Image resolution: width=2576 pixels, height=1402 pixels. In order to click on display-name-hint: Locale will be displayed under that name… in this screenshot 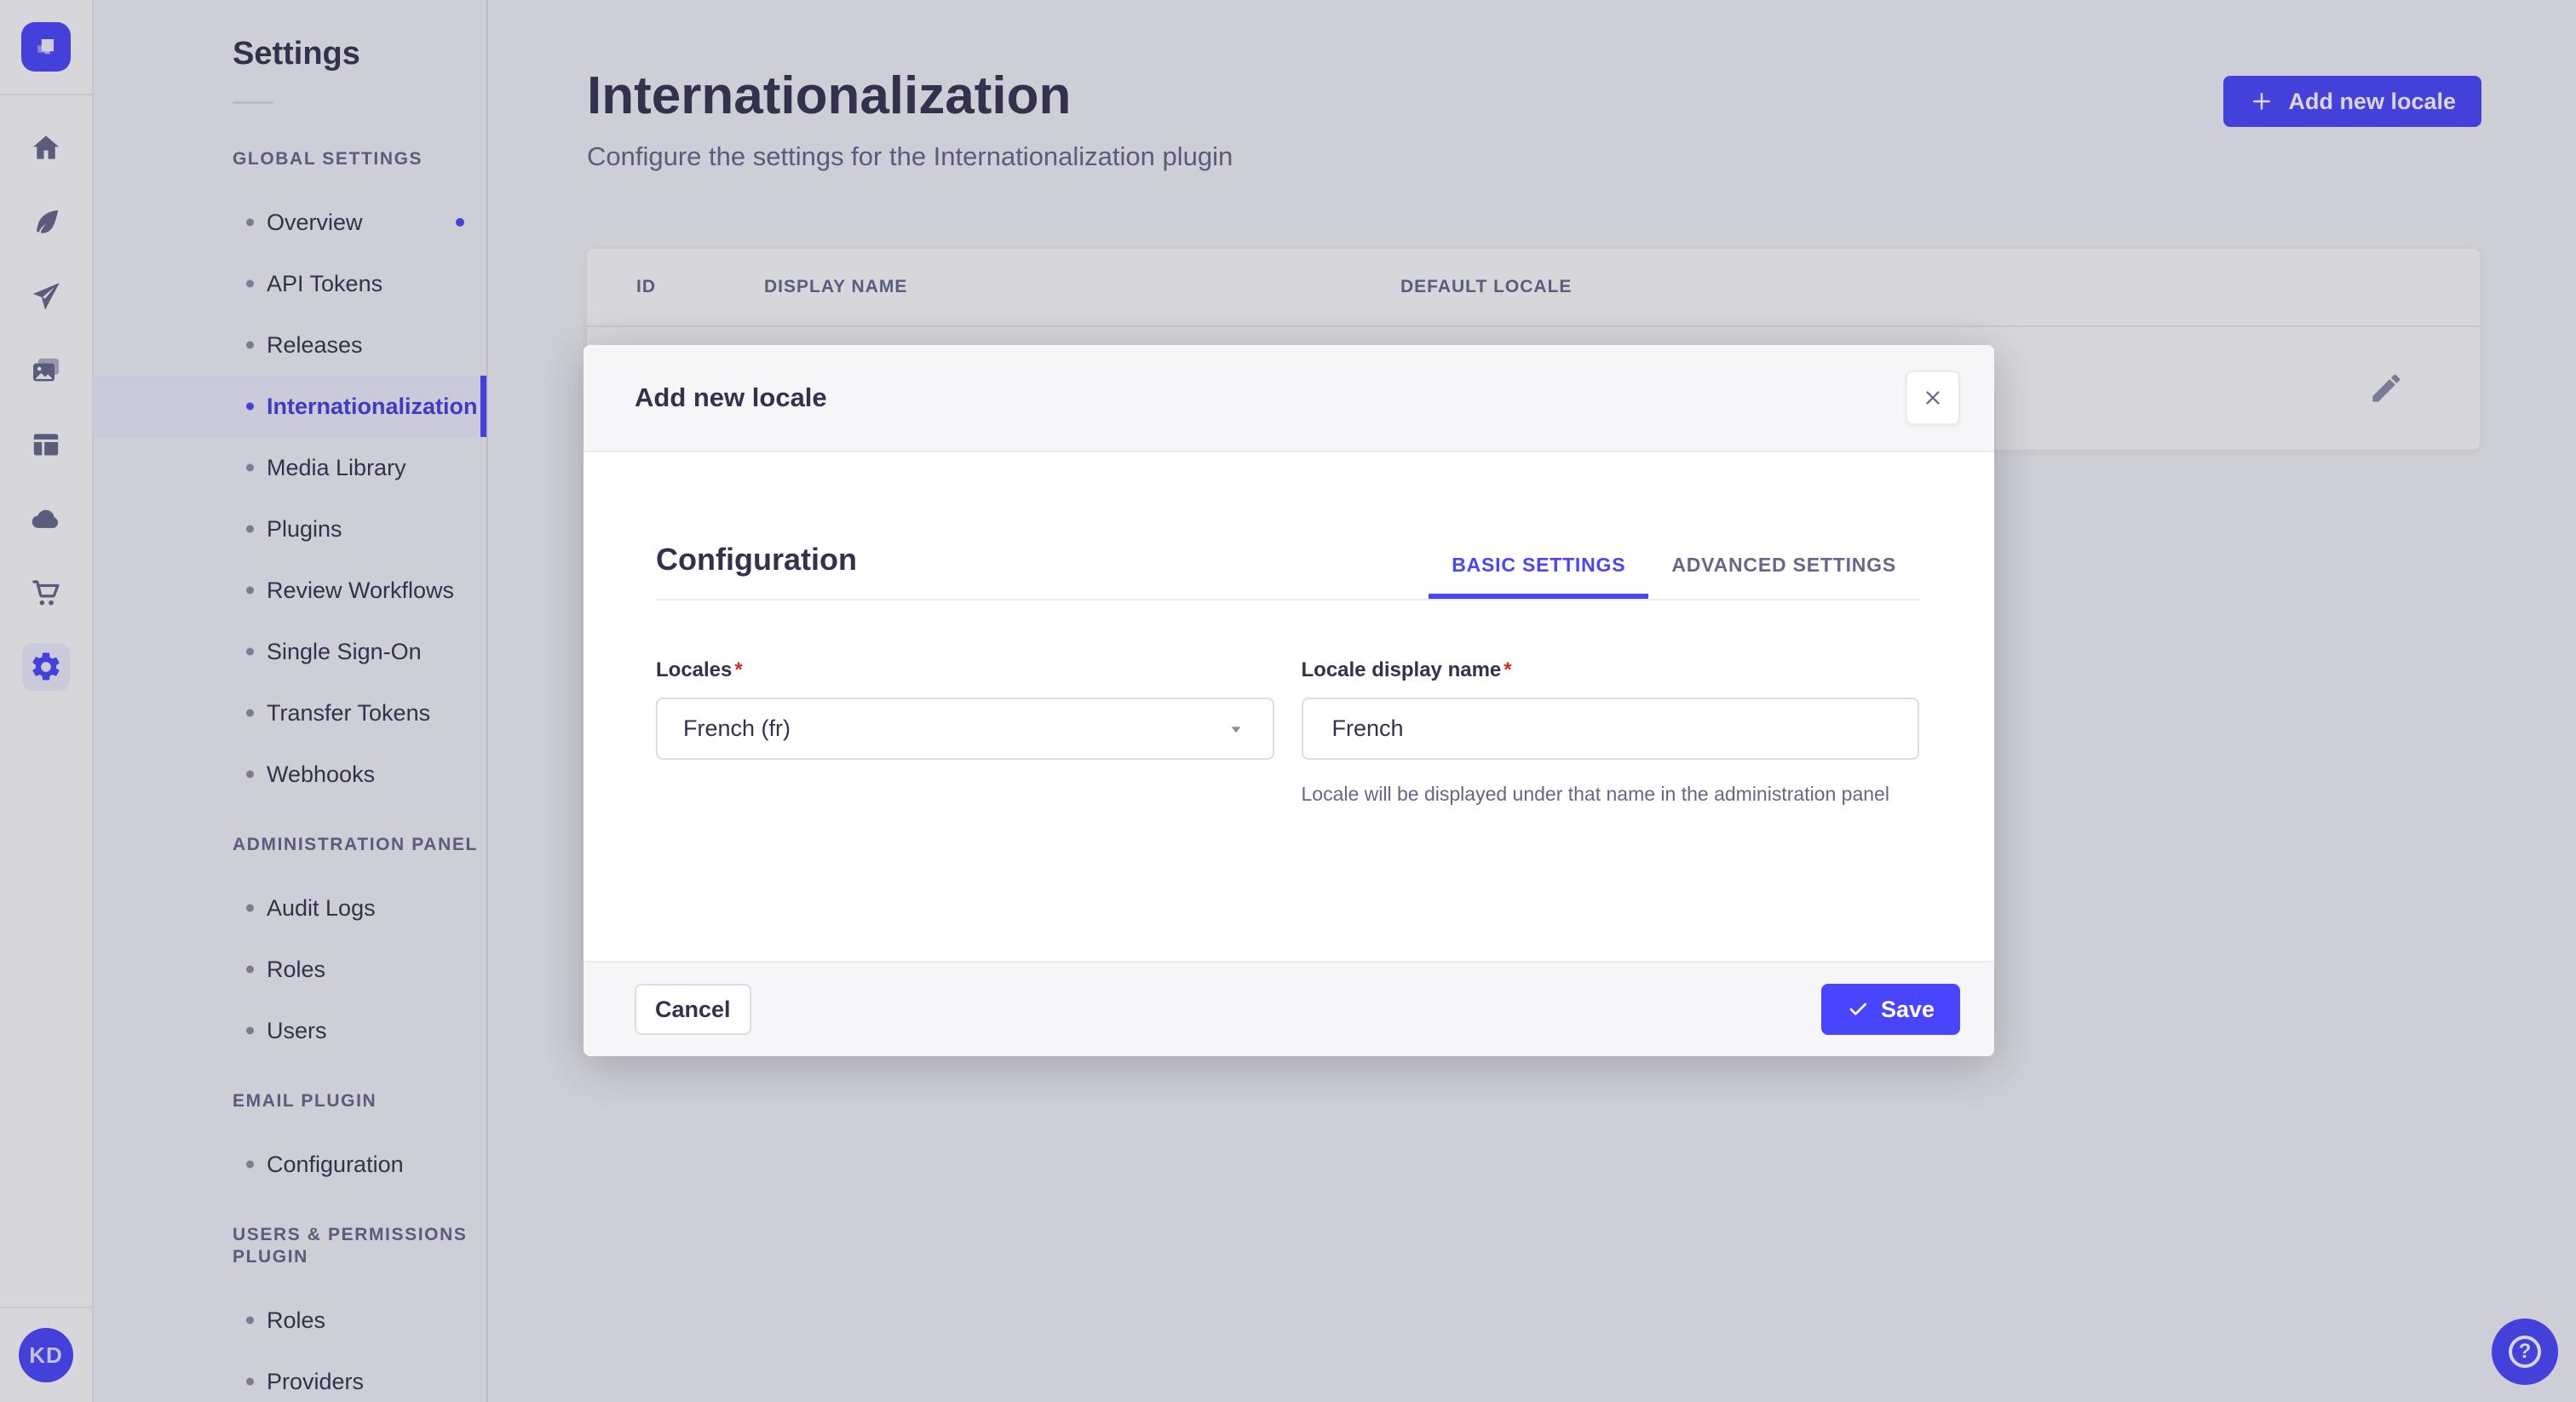, I will do `click(1595, 794)`.